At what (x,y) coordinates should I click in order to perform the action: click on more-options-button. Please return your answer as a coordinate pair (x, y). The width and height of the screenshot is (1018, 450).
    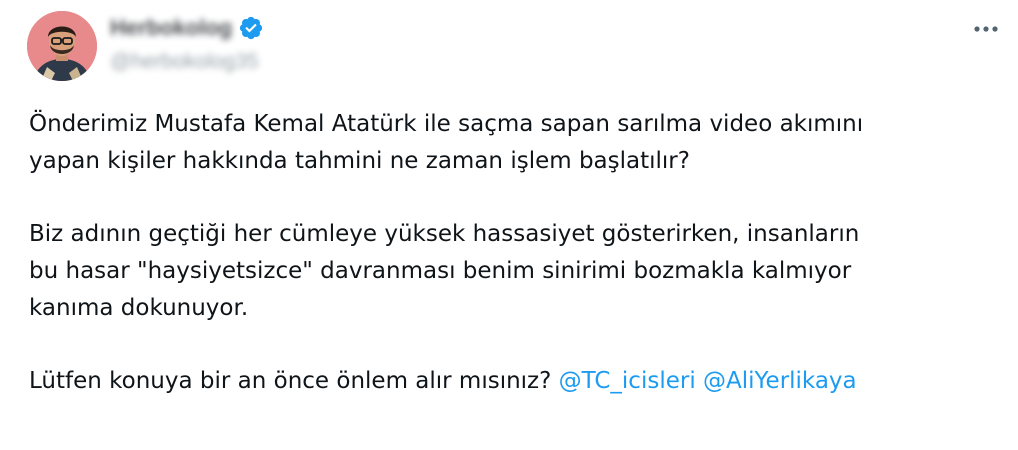
    Looking at the image, I should click on (986, 29).